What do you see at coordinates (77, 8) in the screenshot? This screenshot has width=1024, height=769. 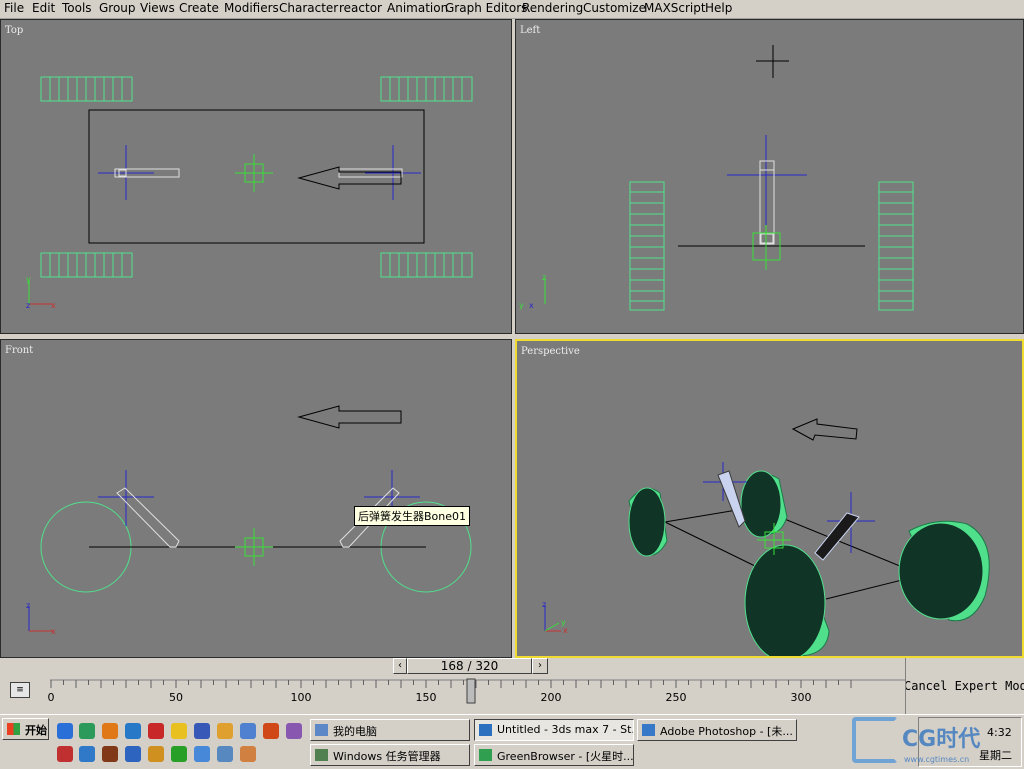 I see `menu-tools: Tools` at bounding box center [77, 8].